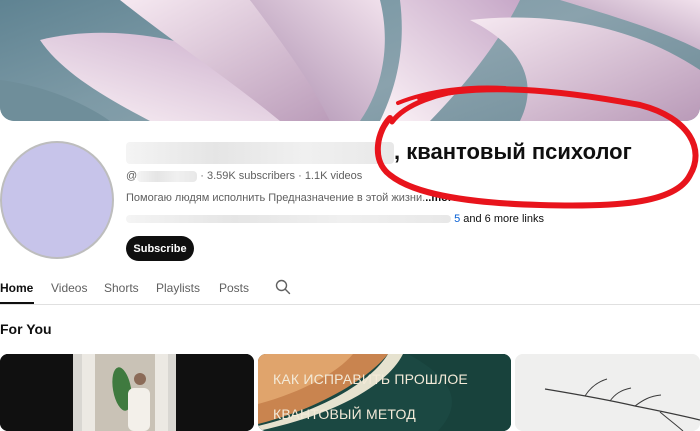  Describe the element at coordinates (178, 288) in the screenshot. I see `tab-playlists: Playlists` at that location.